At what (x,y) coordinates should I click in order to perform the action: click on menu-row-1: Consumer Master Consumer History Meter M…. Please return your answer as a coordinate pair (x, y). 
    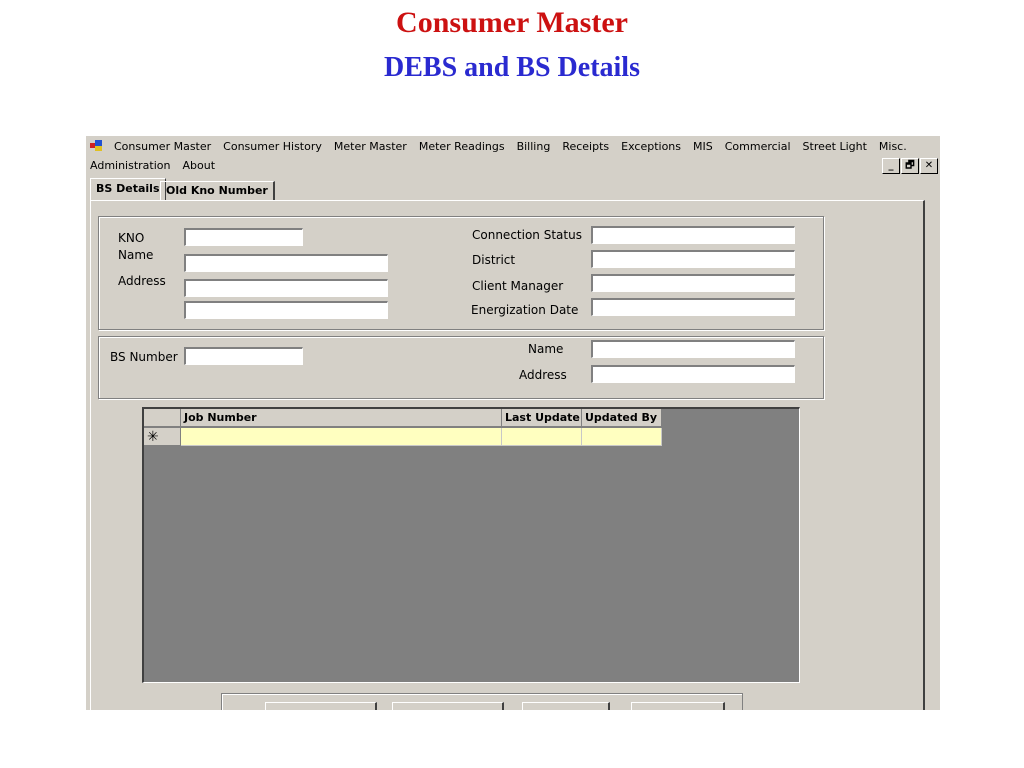
    Looking at the image, I should click on (504, 146).